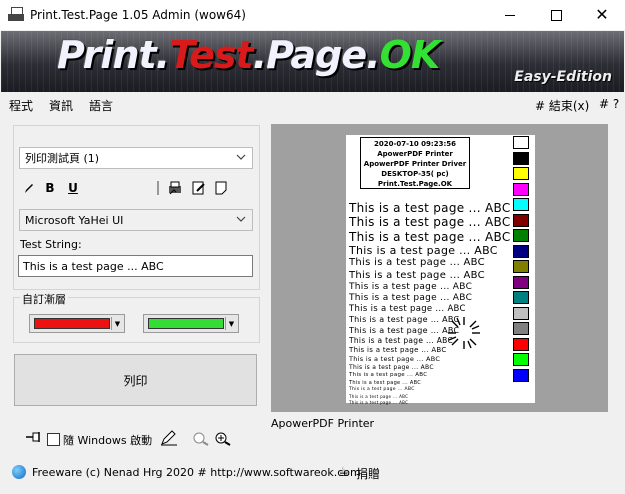 The image size is (625, 494). I want to click on banner-part-ok: OK, so click(410, 55).